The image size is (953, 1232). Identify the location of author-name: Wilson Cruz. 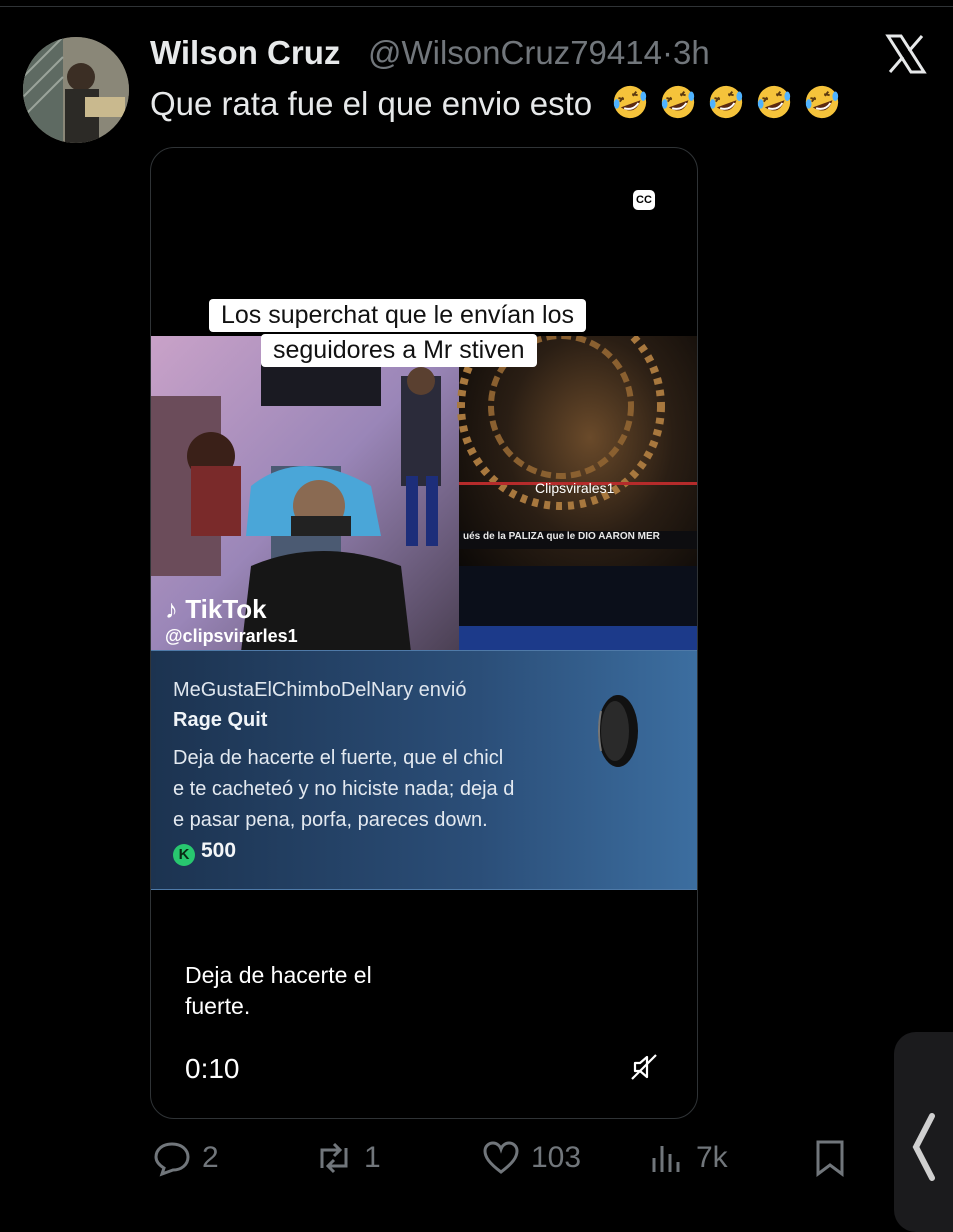
(245, 53).